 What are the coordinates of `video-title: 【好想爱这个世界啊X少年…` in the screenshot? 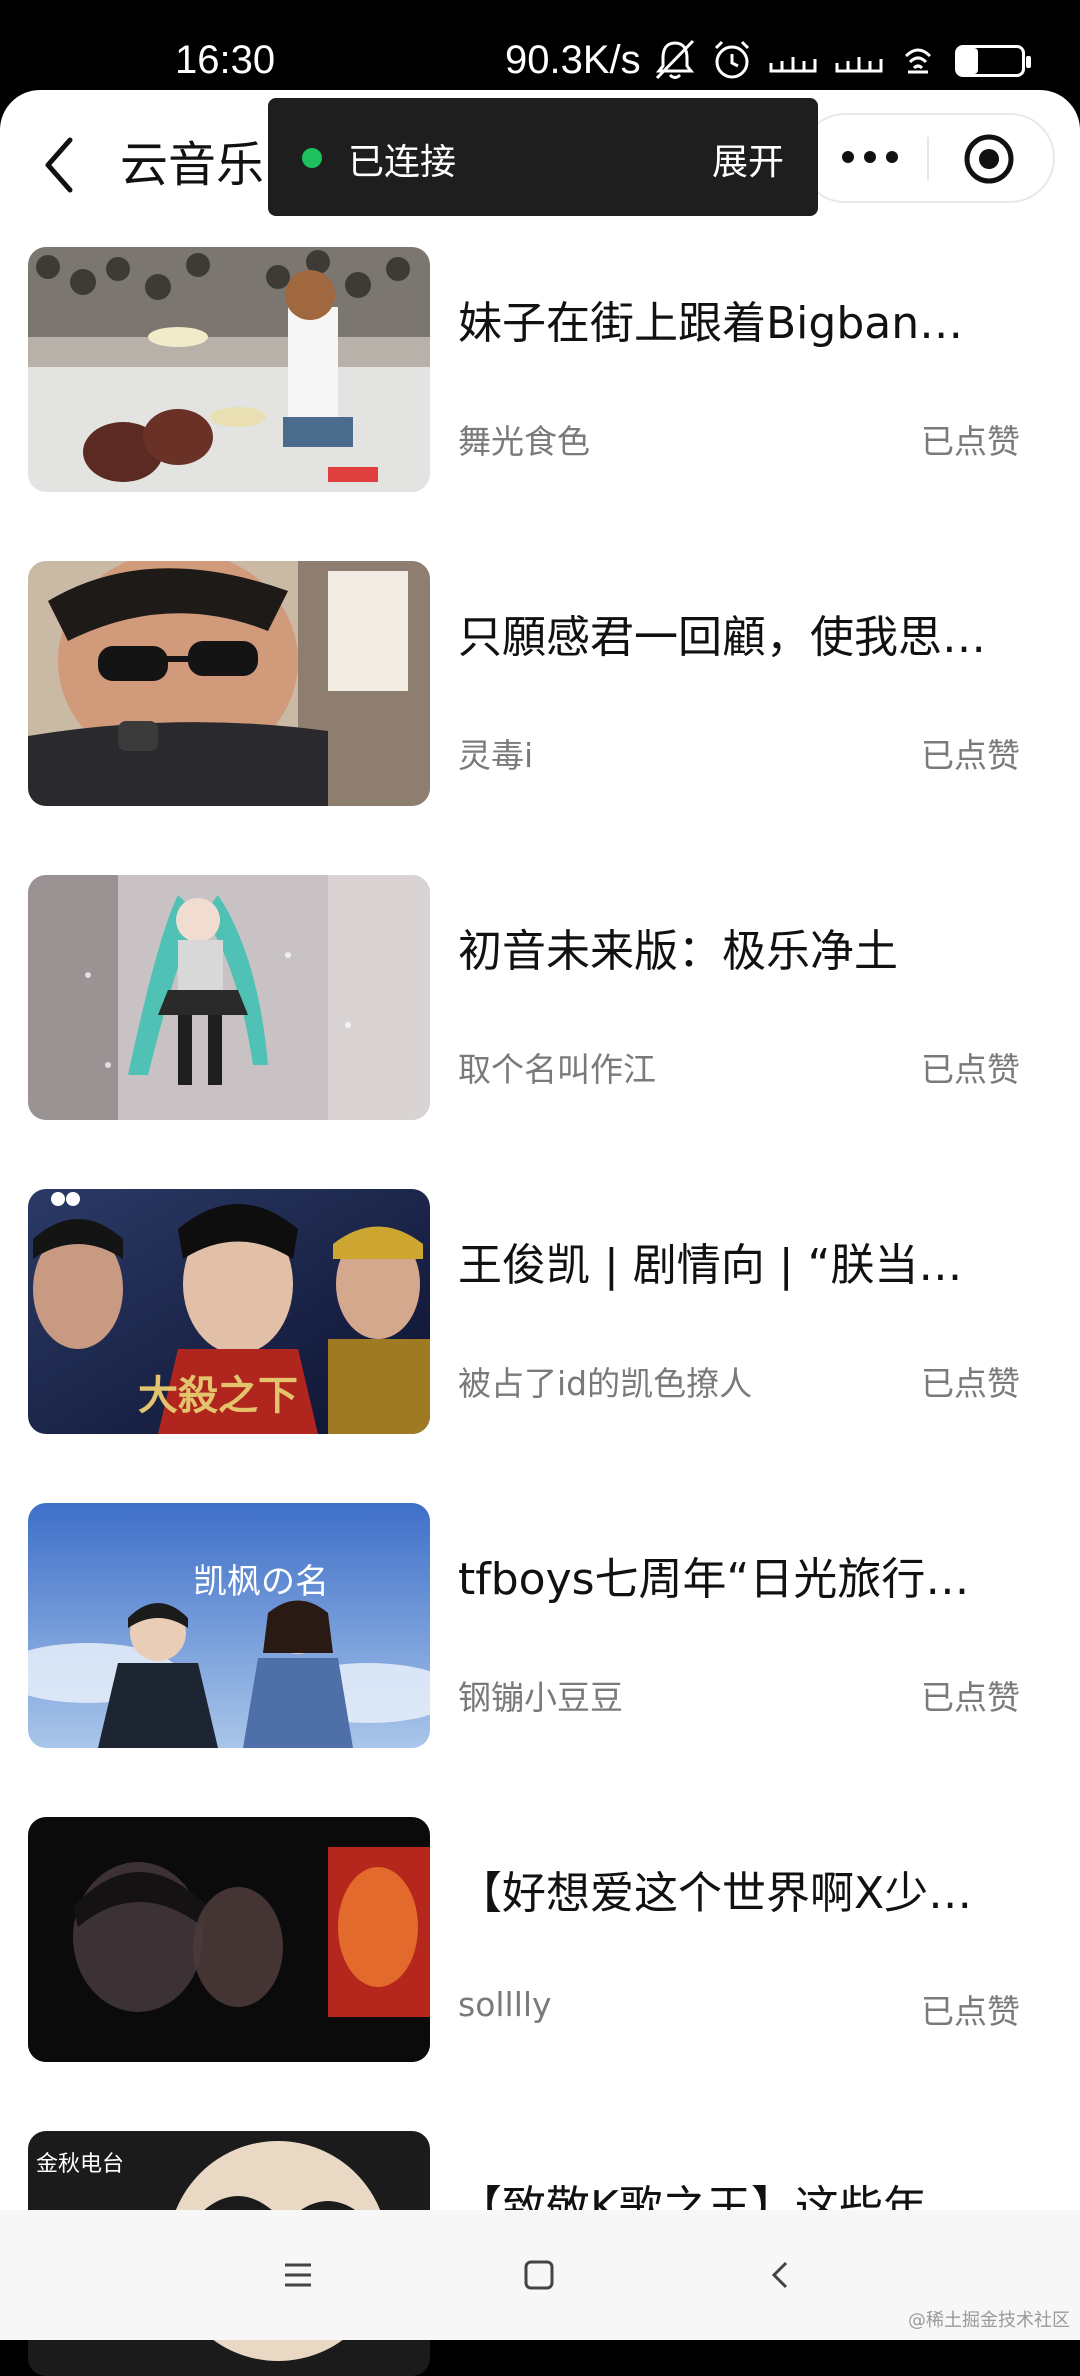 It's located at (723, 1889).